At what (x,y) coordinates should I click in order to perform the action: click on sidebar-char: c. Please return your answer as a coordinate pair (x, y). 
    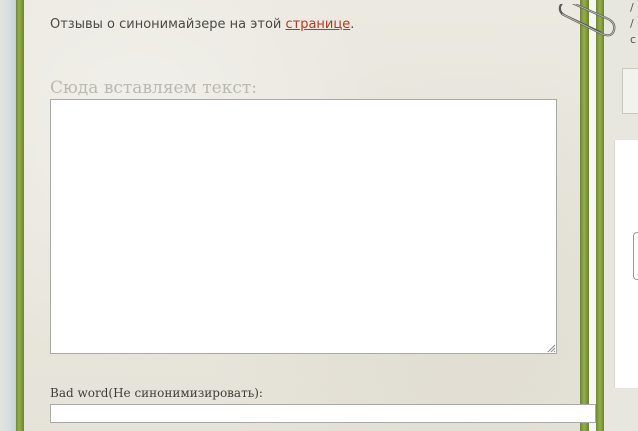
    Looking at the image, I should click on (633, 39).